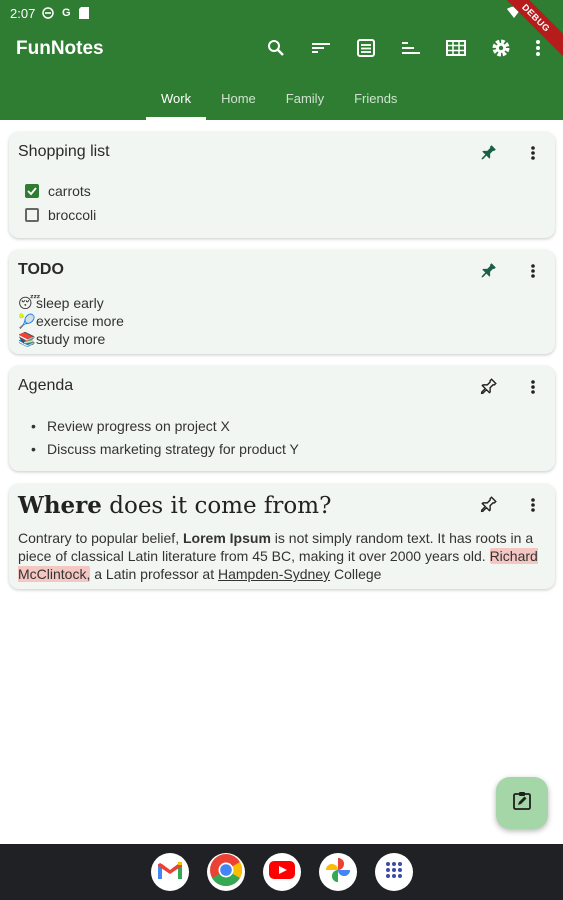 The width and height of the screenshot is (563, 900). I want to click on chrome-icon, so click(226, 872).